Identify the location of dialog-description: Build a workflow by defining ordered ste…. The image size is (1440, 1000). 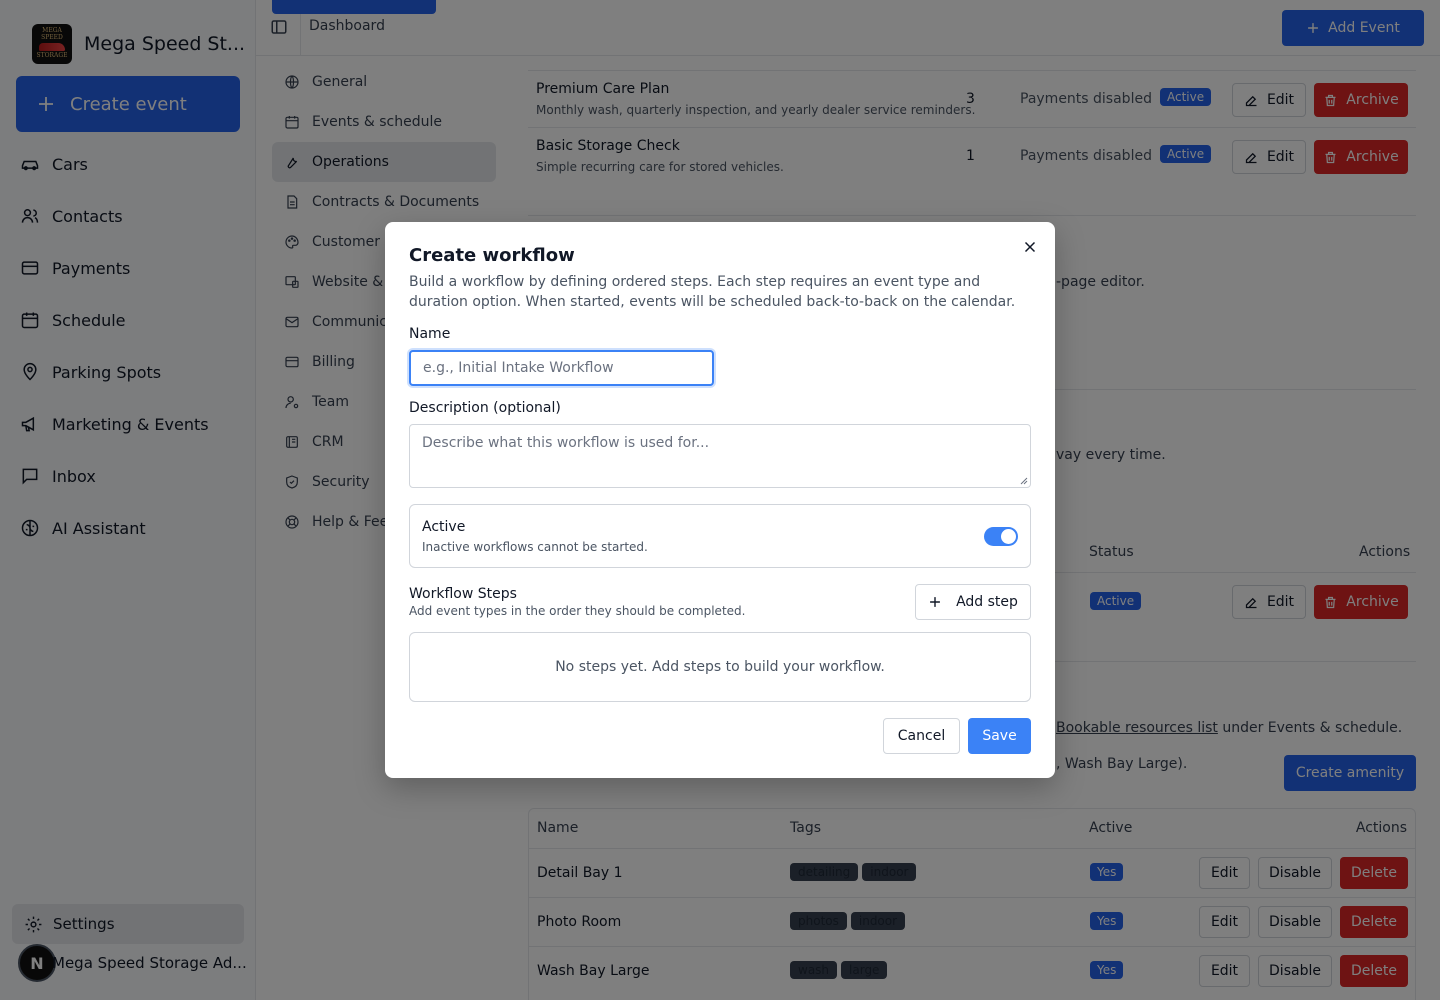
(712, 292).